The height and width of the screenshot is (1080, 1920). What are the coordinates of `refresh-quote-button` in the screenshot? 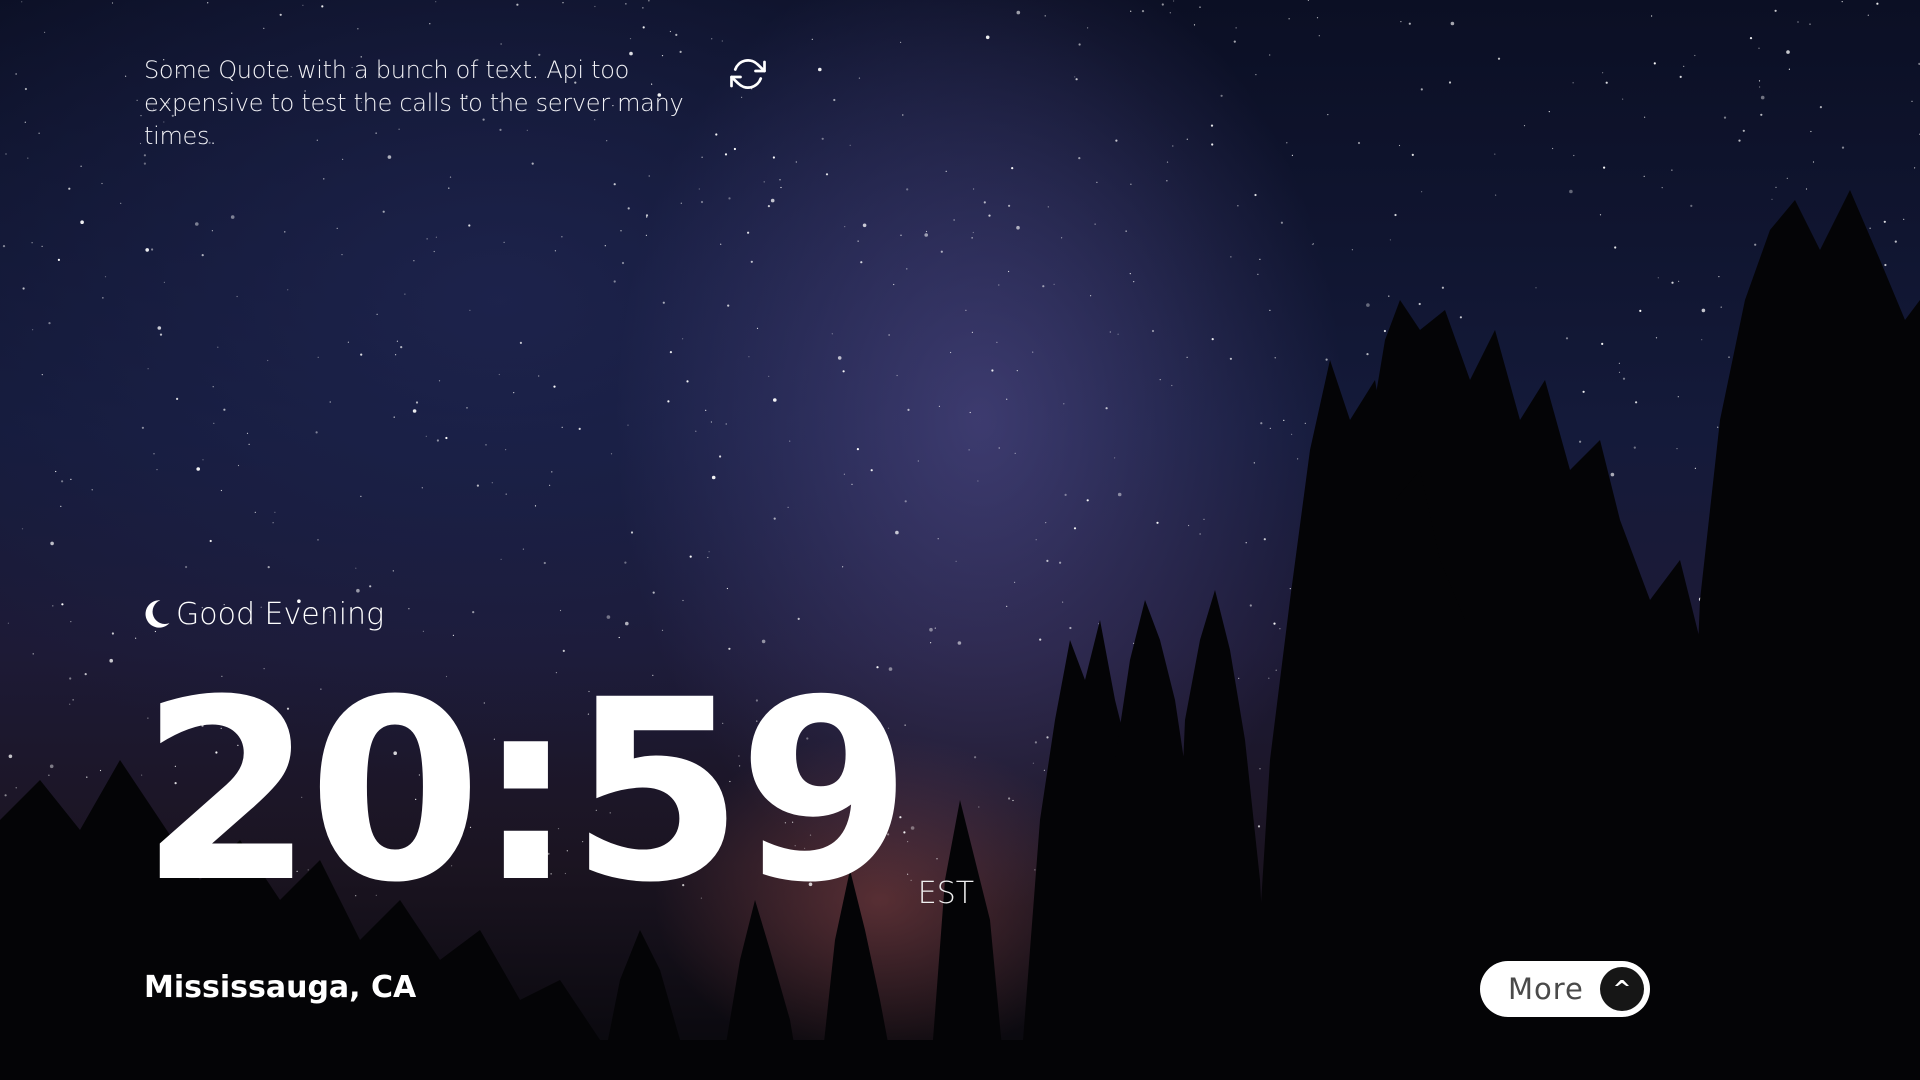 It's located at (748, 74).